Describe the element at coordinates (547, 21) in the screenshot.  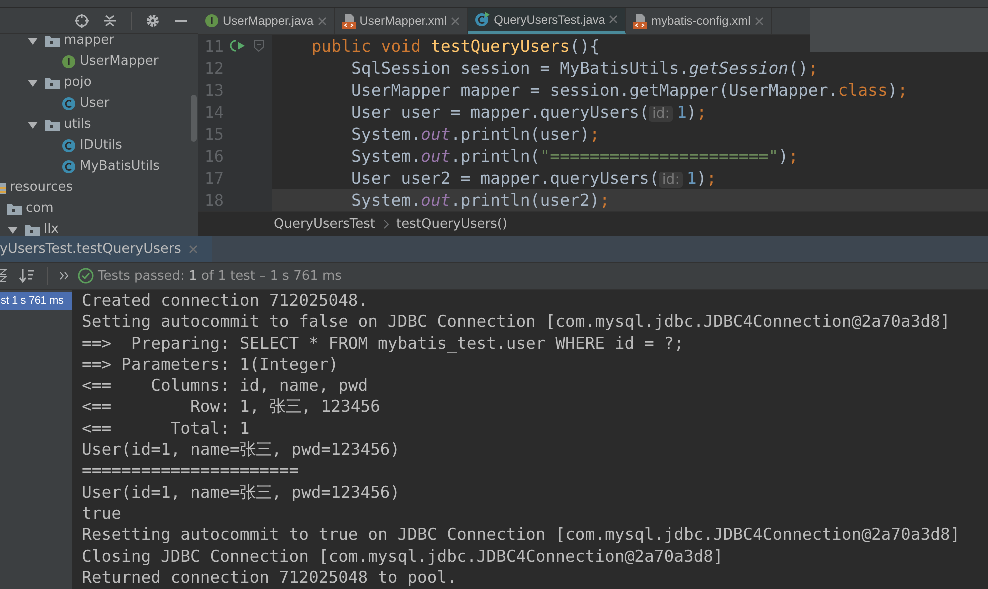
I see `editor-tab: QueryUsersTest.java` at that location.